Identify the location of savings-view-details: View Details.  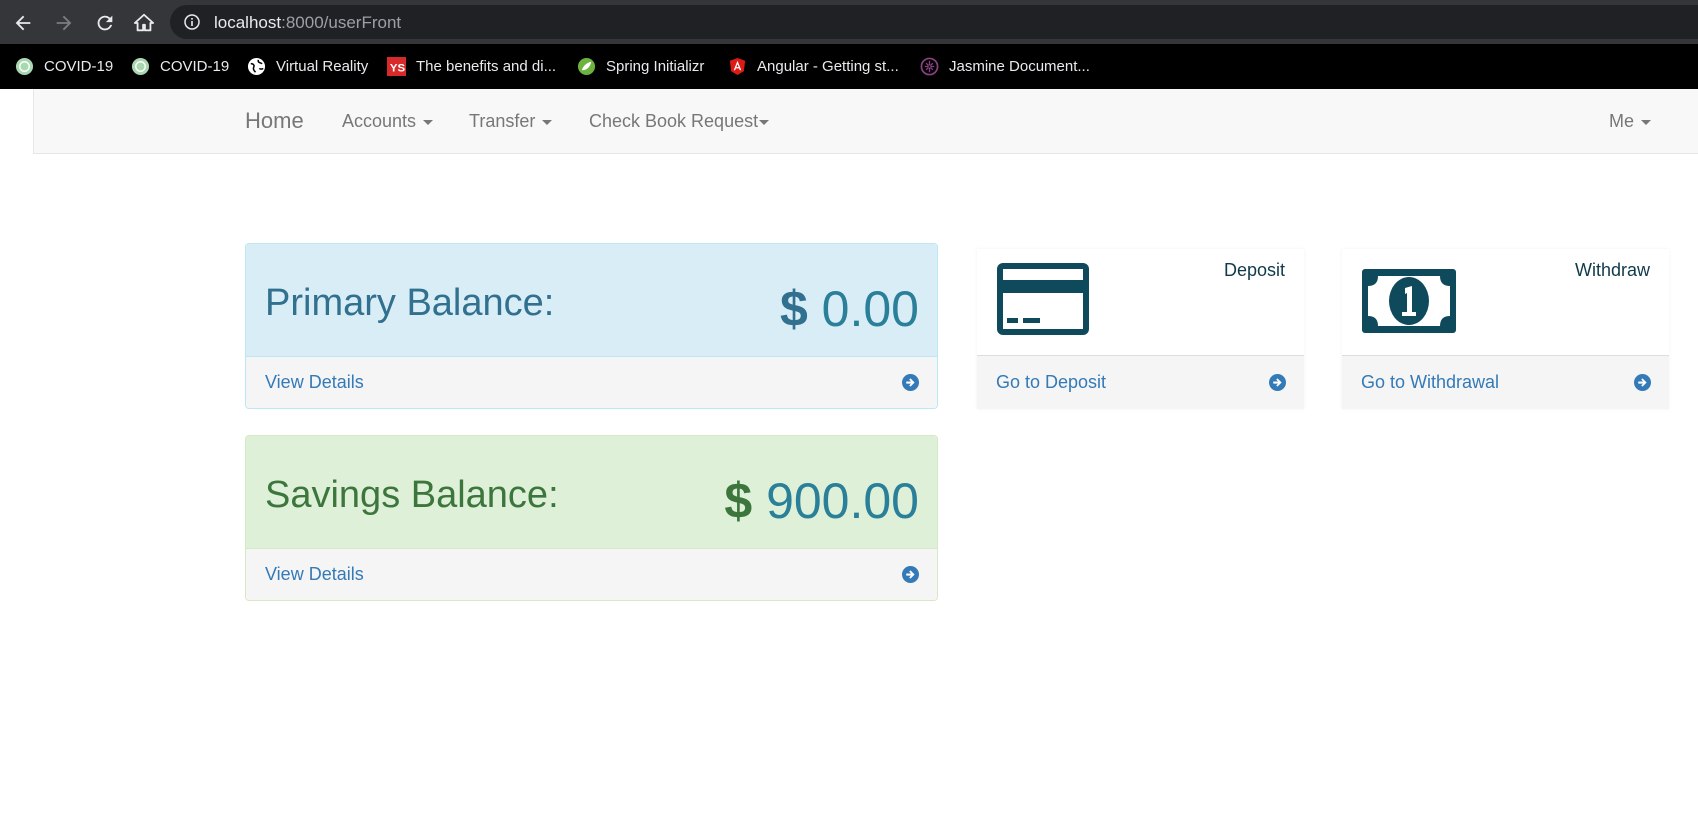
(591, 574).